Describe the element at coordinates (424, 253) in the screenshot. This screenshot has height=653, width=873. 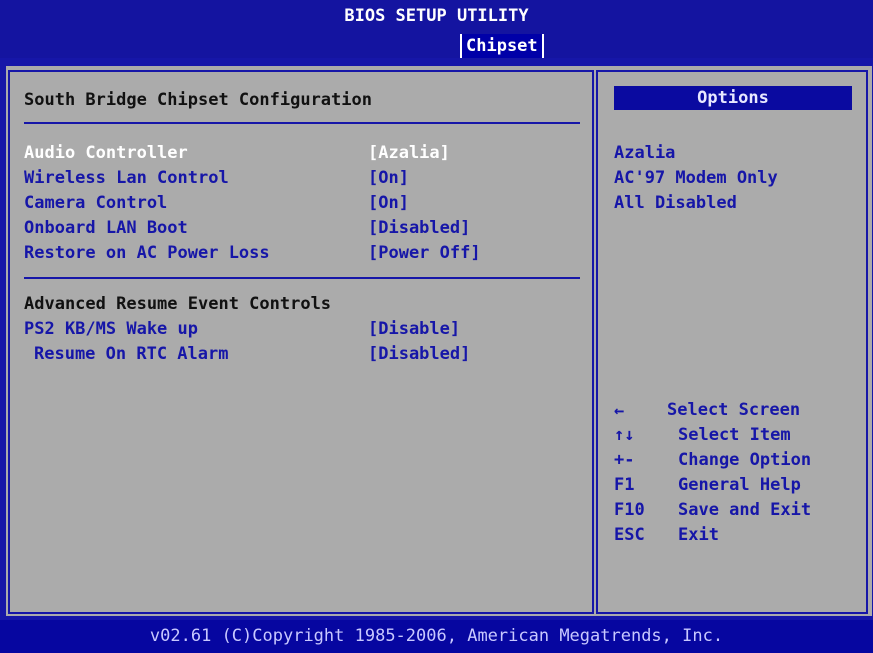
I see `setting-ac-power-loss-value: [Power Off]` at that location.